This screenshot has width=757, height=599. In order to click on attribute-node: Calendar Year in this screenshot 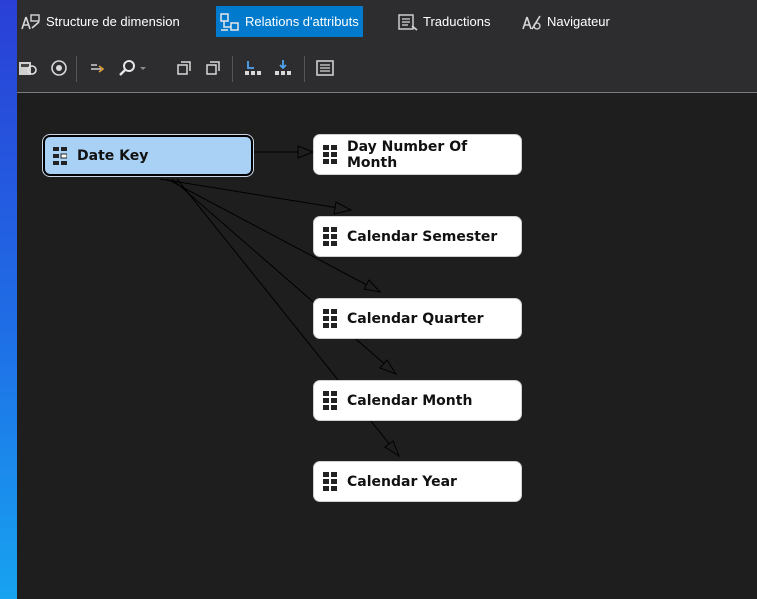, I will do `click(417, 481)`.